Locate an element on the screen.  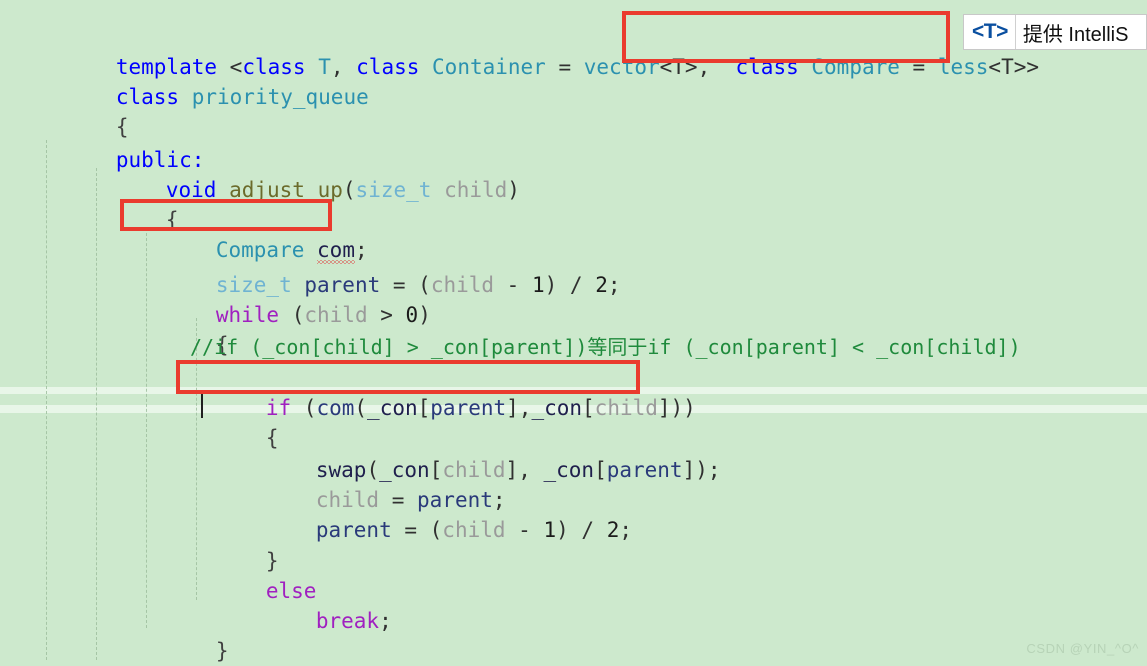
token-semi-6: ; is located at coordinates (385, 621).